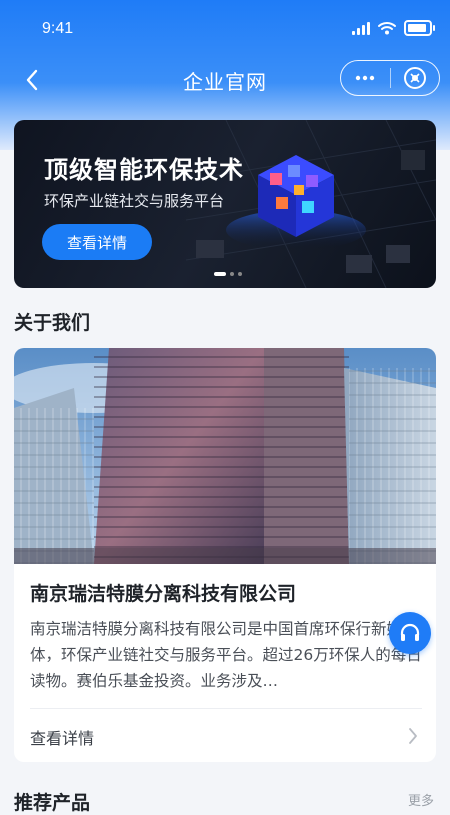 This screenshot has width=450, height=815. Describe the element at coordinates (52, 323) in the screenshot. I see `about-section-title: 关于我们` at that location.